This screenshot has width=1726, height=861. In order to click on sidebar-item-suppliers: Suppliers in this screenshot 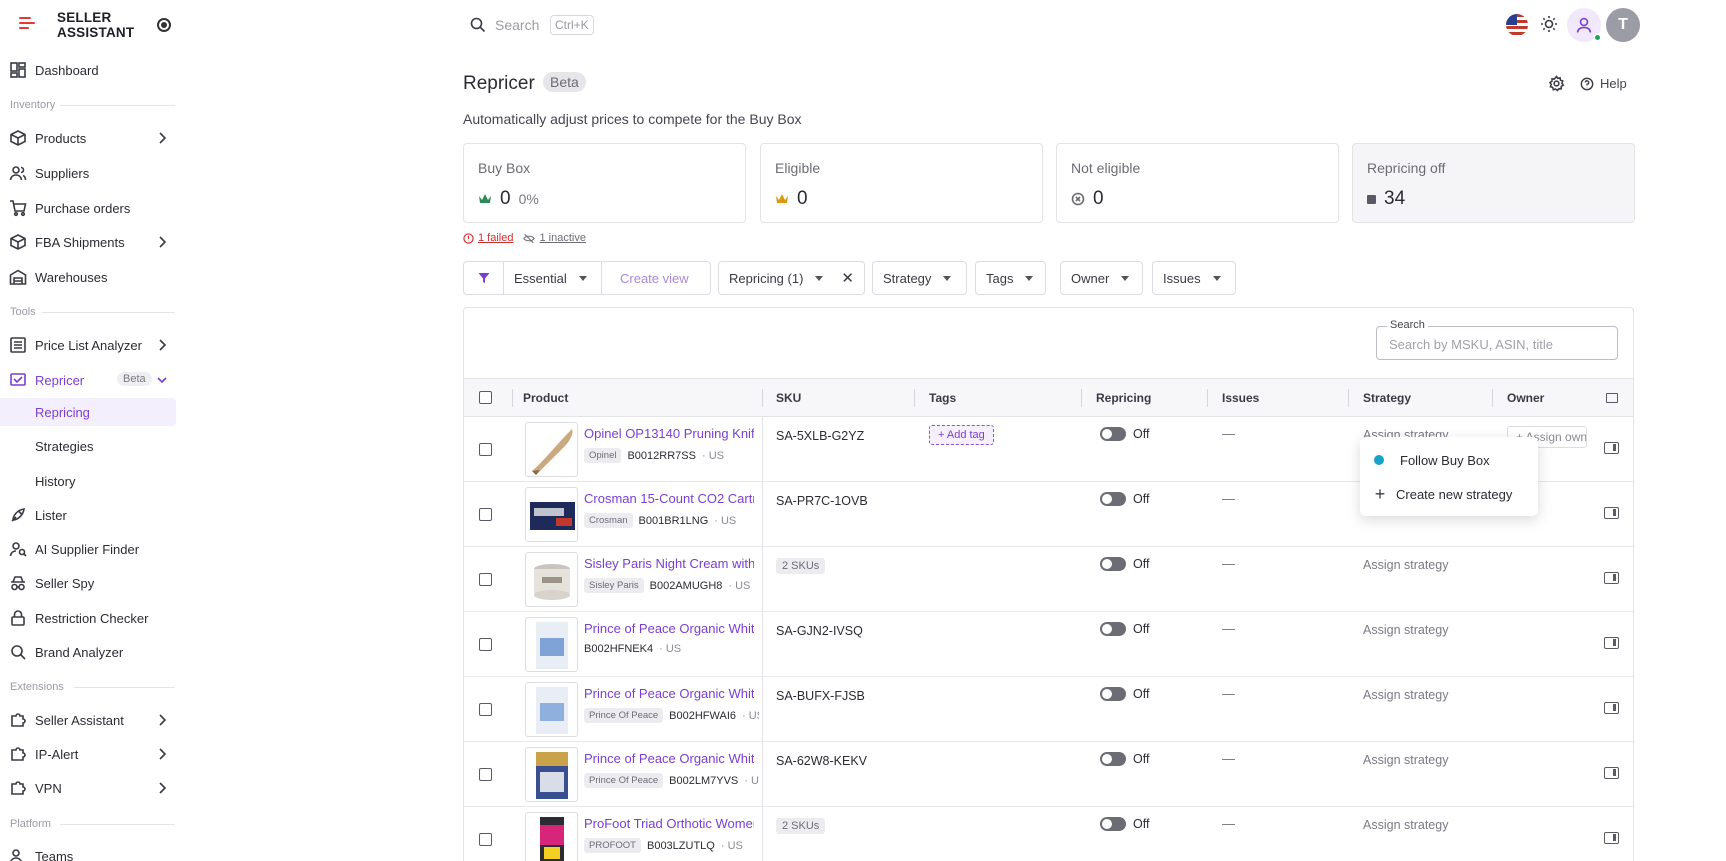, I will do `click(88, 173)`.